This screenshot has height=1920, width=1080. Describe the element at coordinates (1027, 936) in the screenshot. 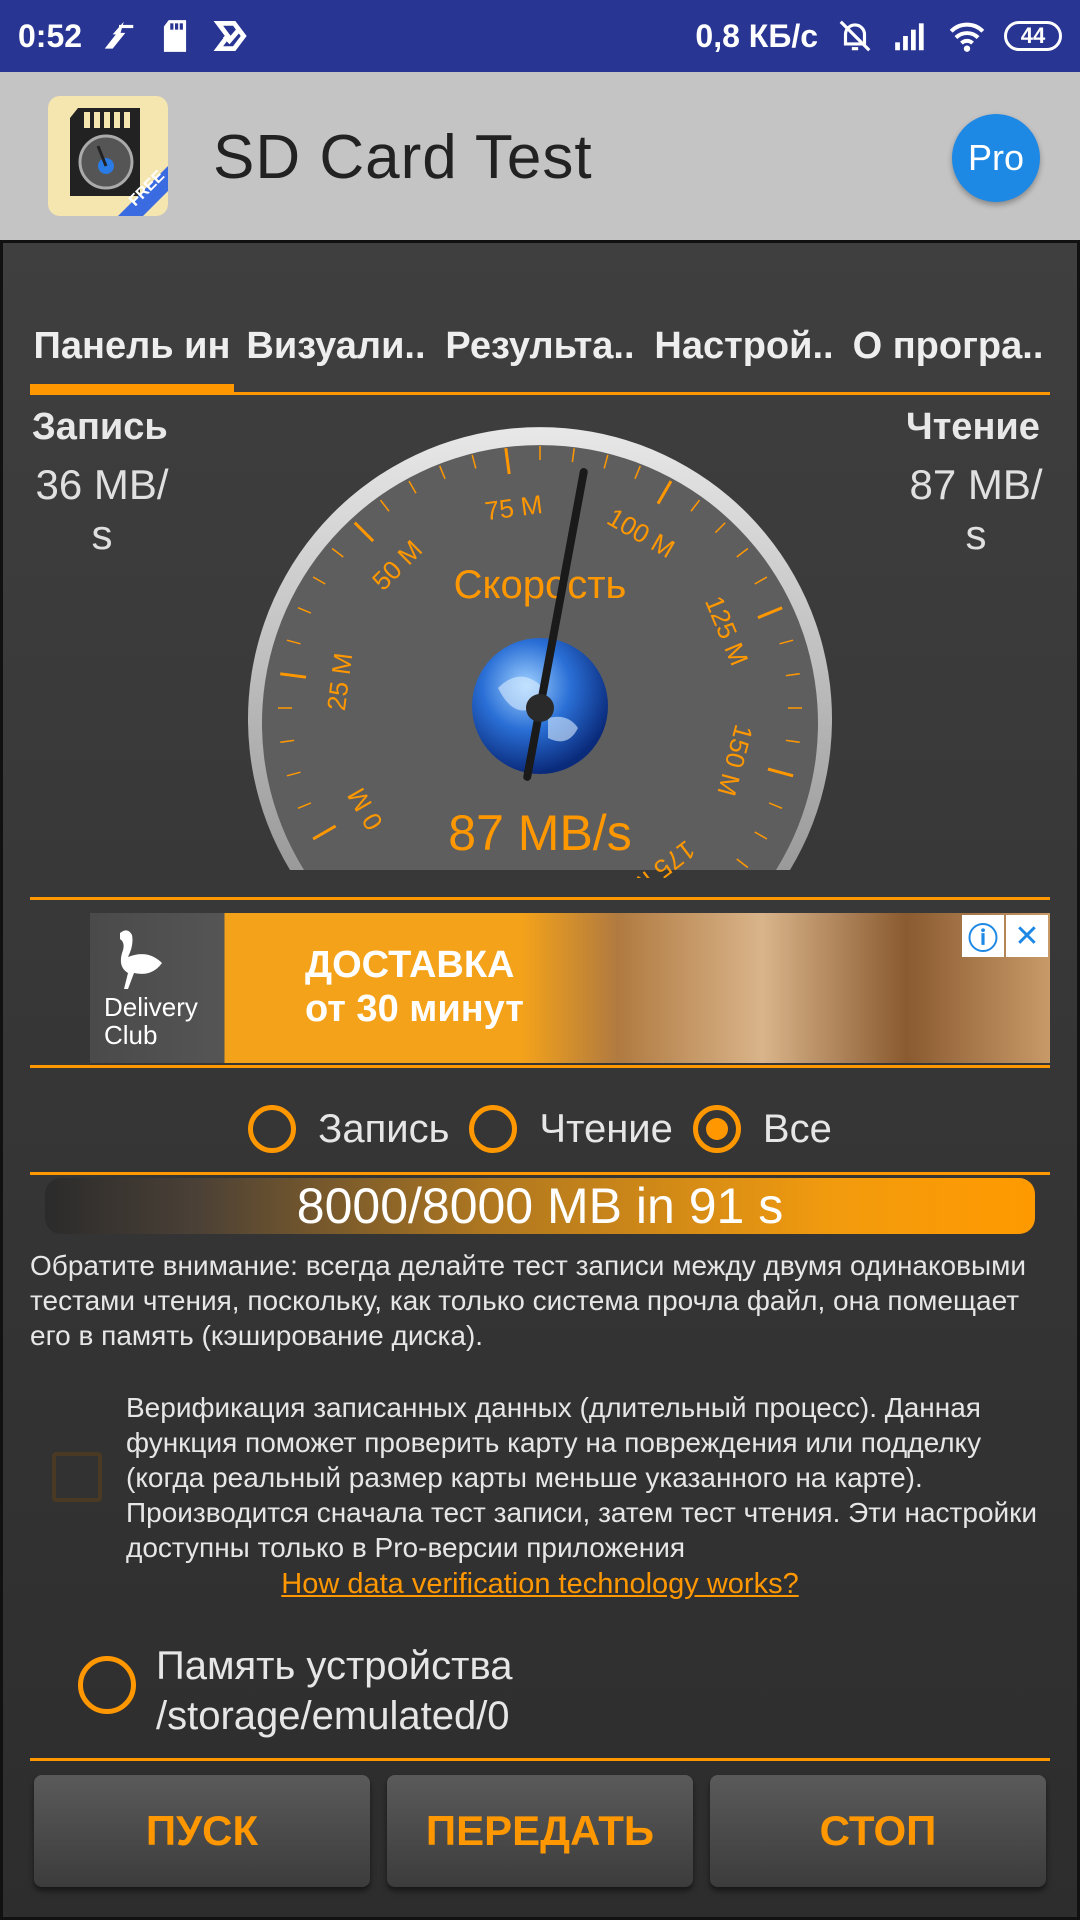

I see `ad-close-icon: ✕` at that location.